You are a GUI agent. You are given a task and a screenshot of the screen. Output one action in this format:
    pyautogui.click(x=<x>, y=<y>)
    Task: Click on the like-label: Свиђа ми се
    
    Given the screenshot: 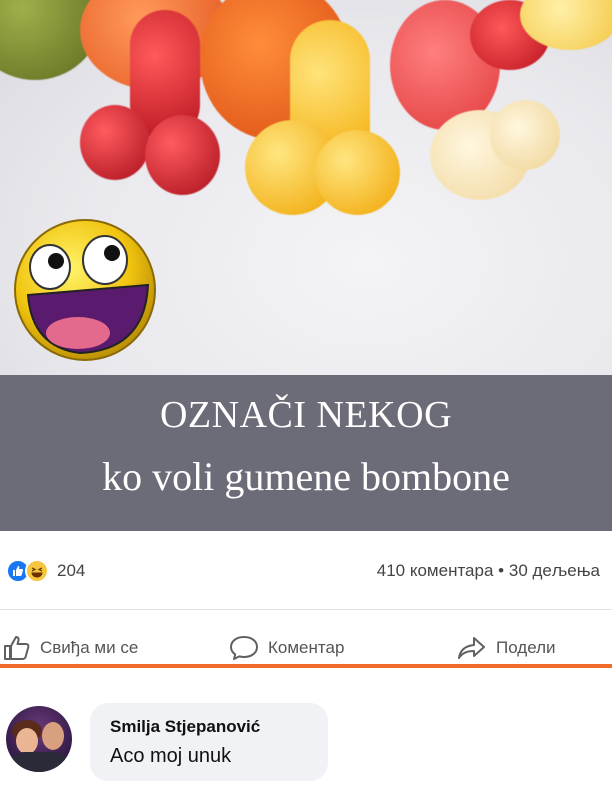 What is the action you would take?
    pyautogui.click(x=89, y=647)
    